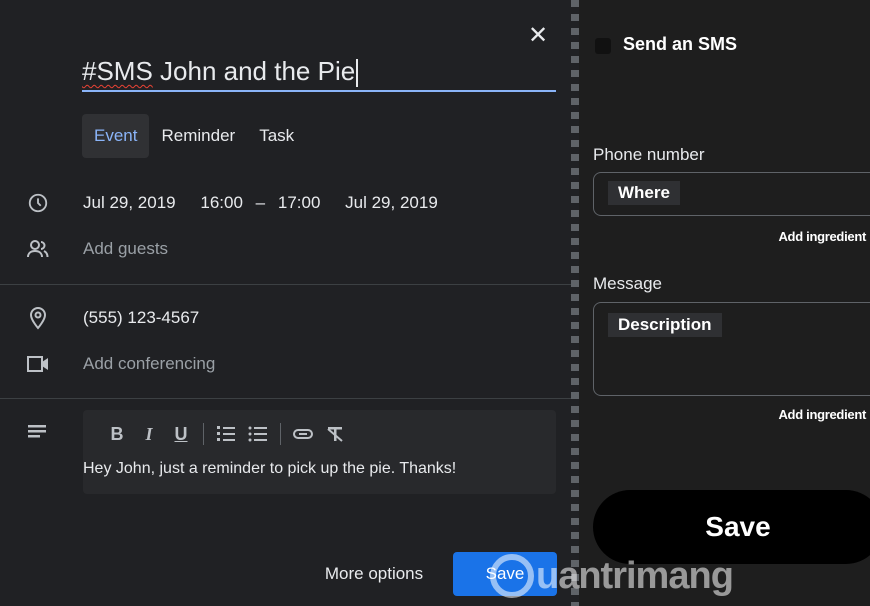 This screenshot has width=870, height=606. What do you see at coordinates (731, 349) in the screenshot?
I see `message-field: Description` at bounding box center [731, 349].